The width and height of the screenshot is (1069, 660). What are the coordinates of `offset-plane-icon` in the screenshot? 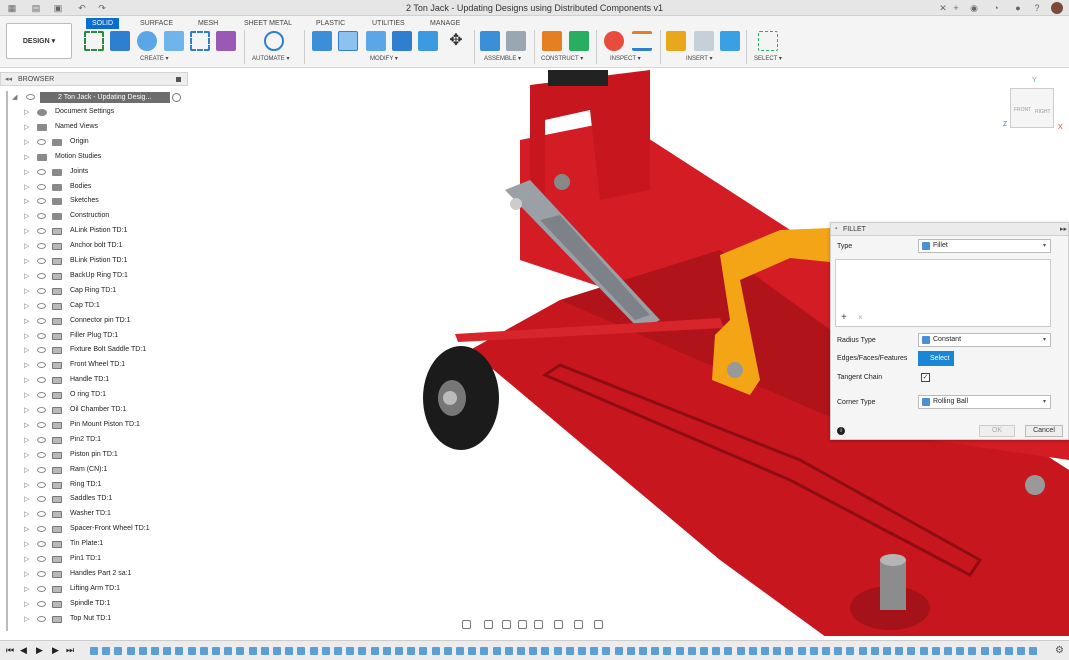 It's located at (552, 41).